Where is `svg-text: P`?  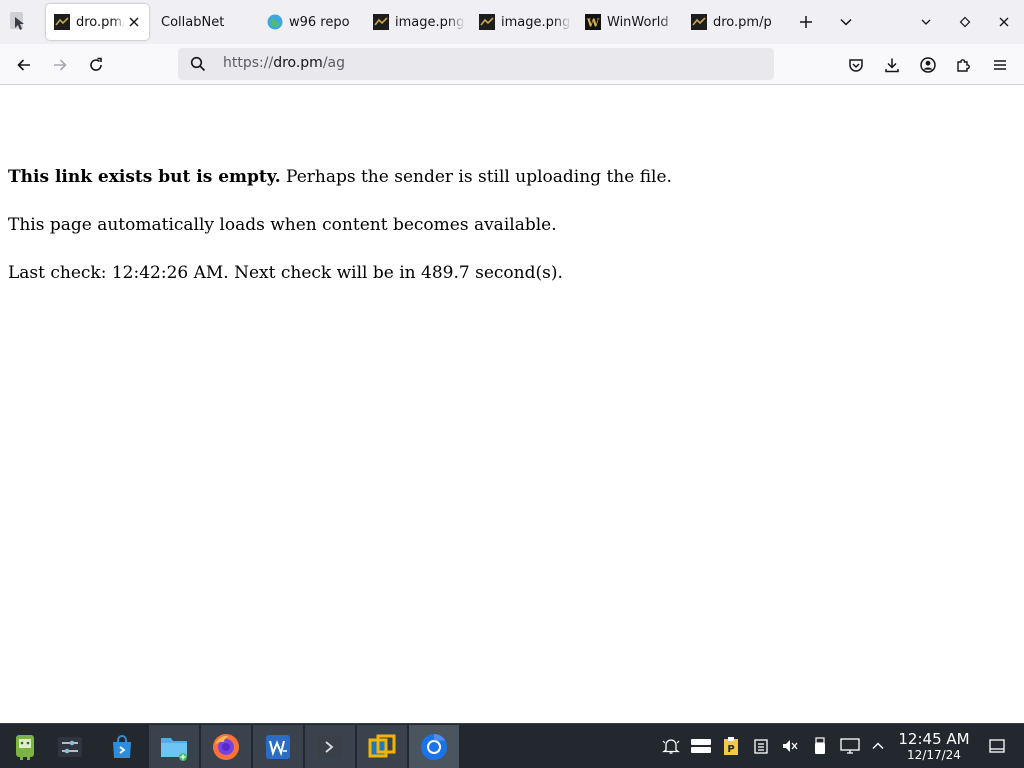
svg-text: P is located at coordinates (730, 749).